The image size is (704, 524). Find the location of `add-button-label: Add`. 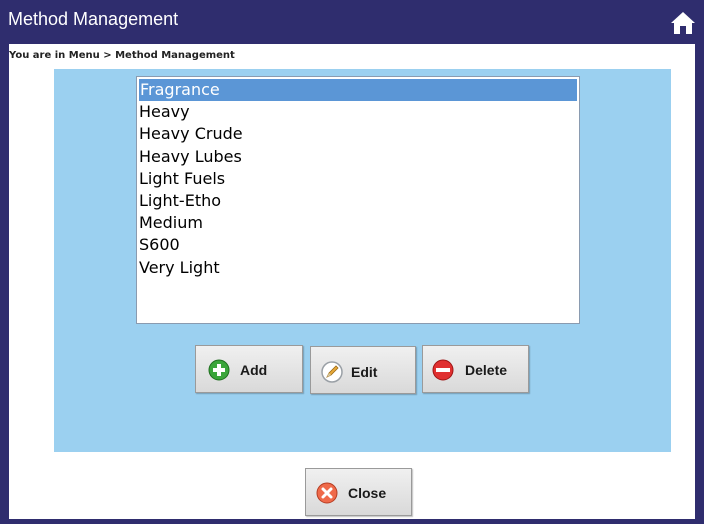

add-button-label: Add is located at coordinates (254, 370).